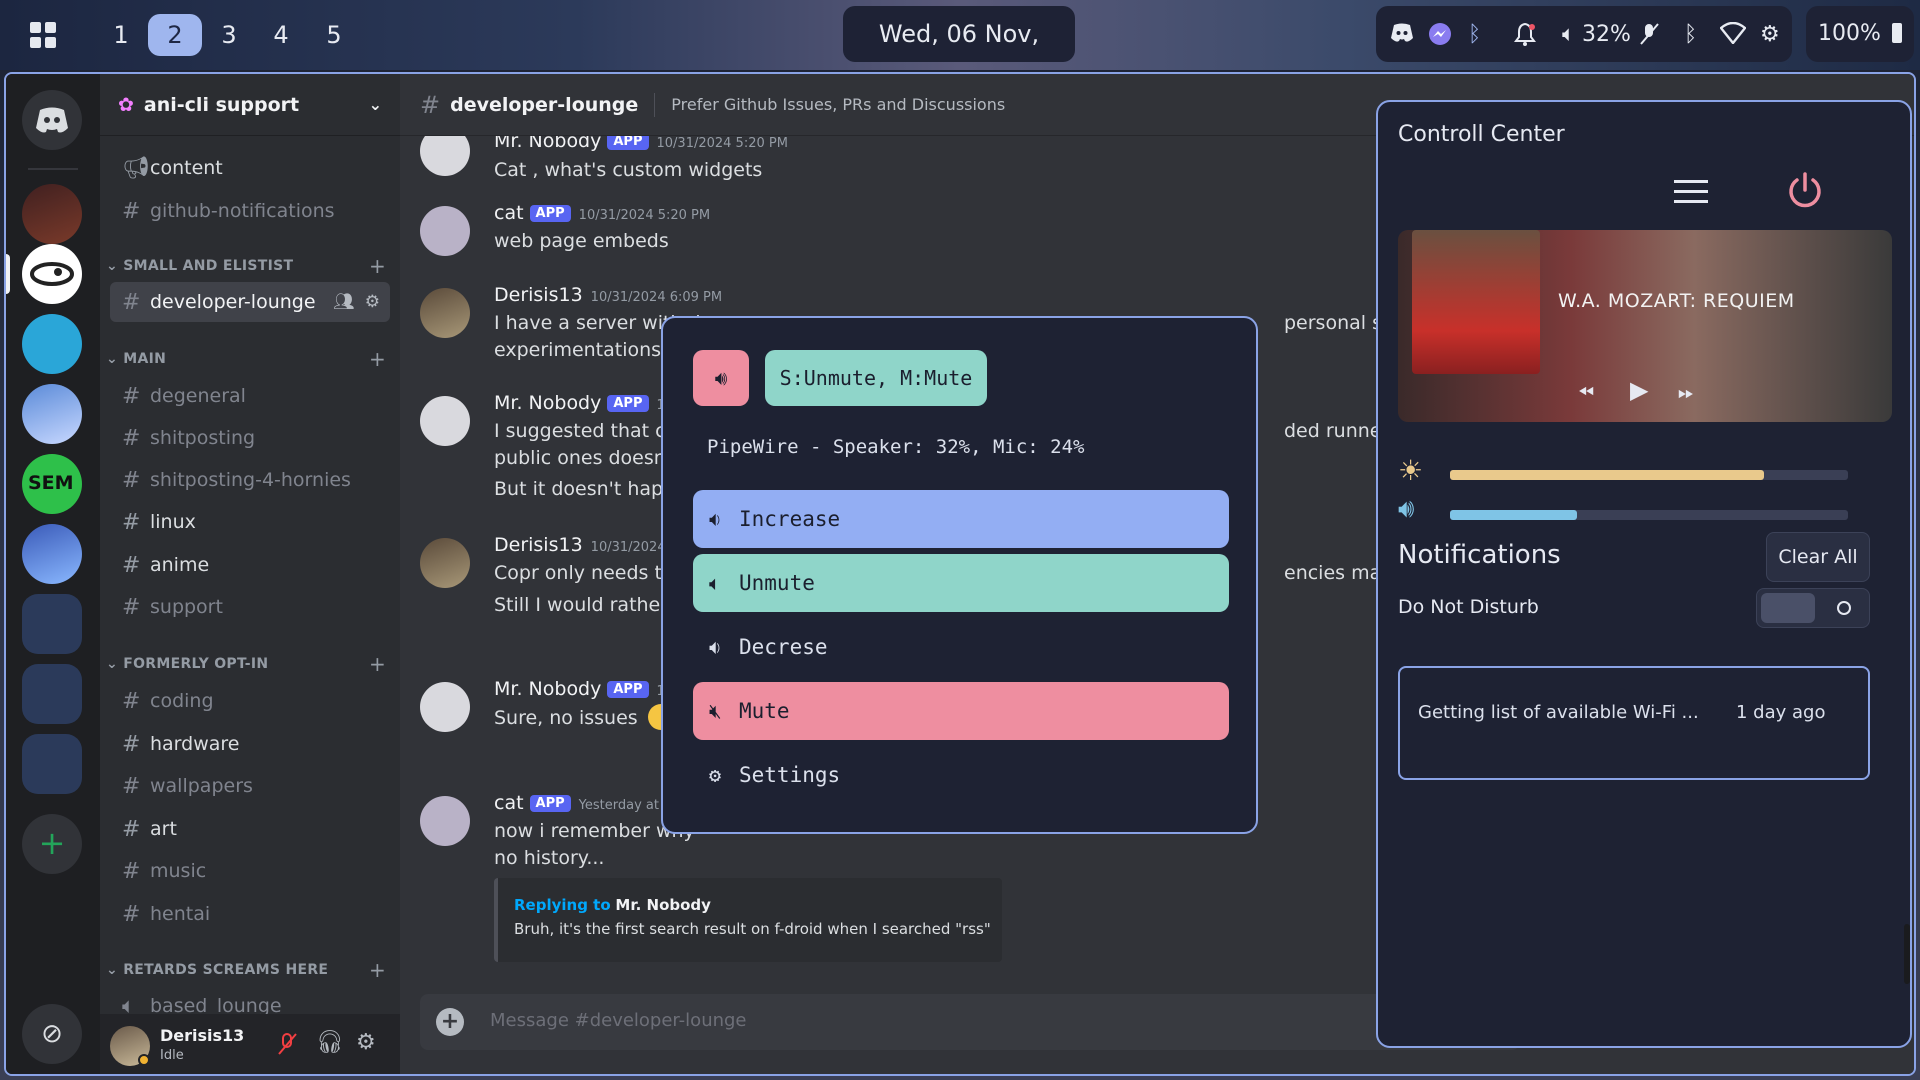 This screenshot has height=1080, width=1920. What do you see at coordinates (1805, 193) in the screenshot?
I see `power-icon` at bounding box center [1805, 193].